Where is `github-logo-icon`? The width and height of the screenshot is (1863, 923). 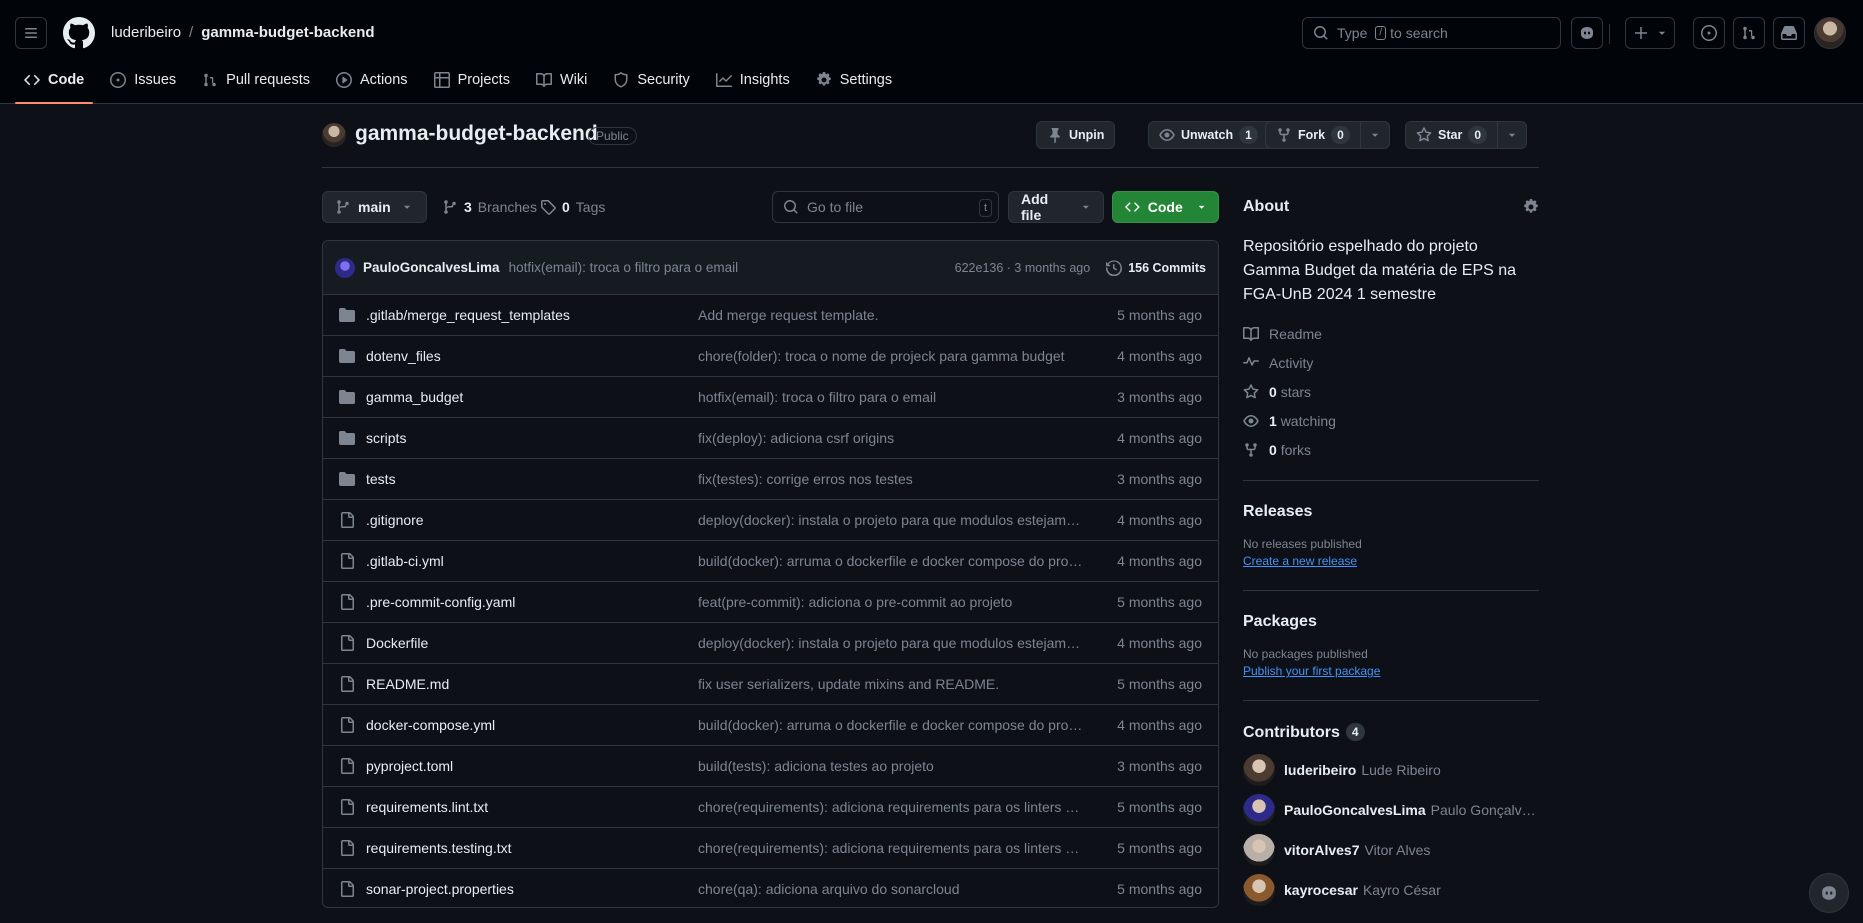
github-logo-icon is located at coordinates (79, 33).